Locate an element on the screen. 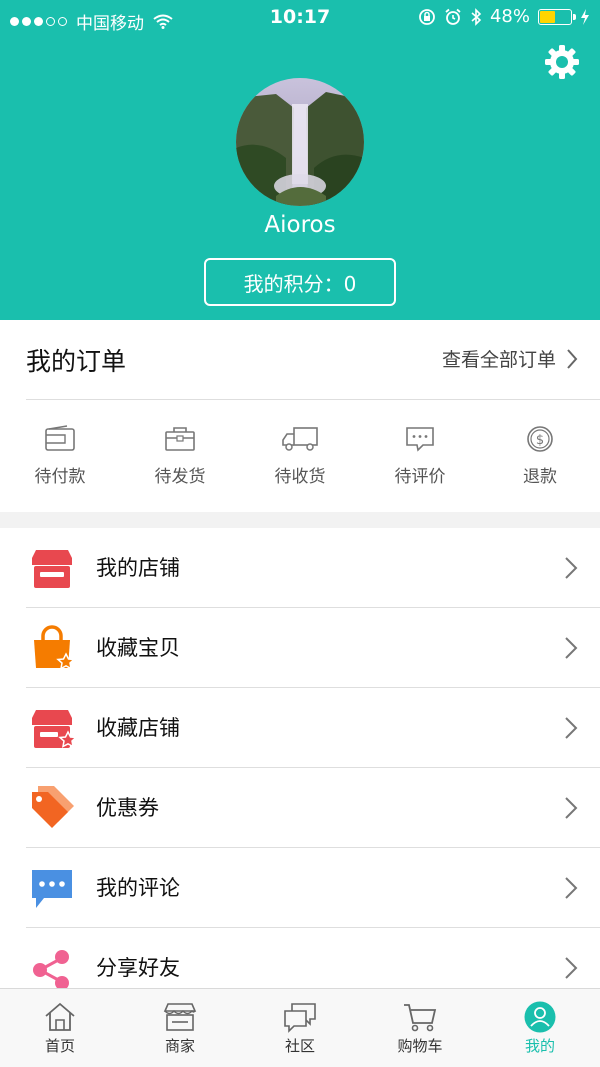 The image size is (600, 1067). store-icon is located at coordinates (52, 569).